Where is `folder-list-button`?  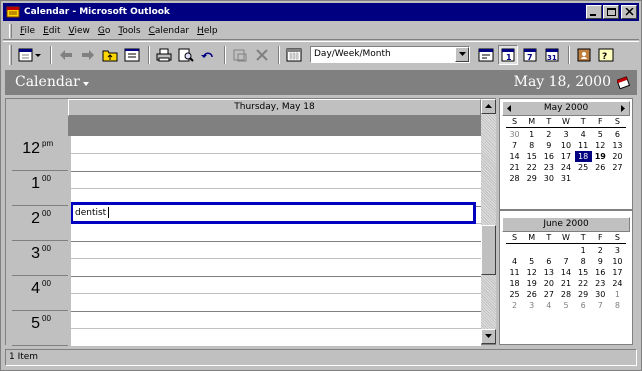
folder-list-button is located at coordinates (132, 55).